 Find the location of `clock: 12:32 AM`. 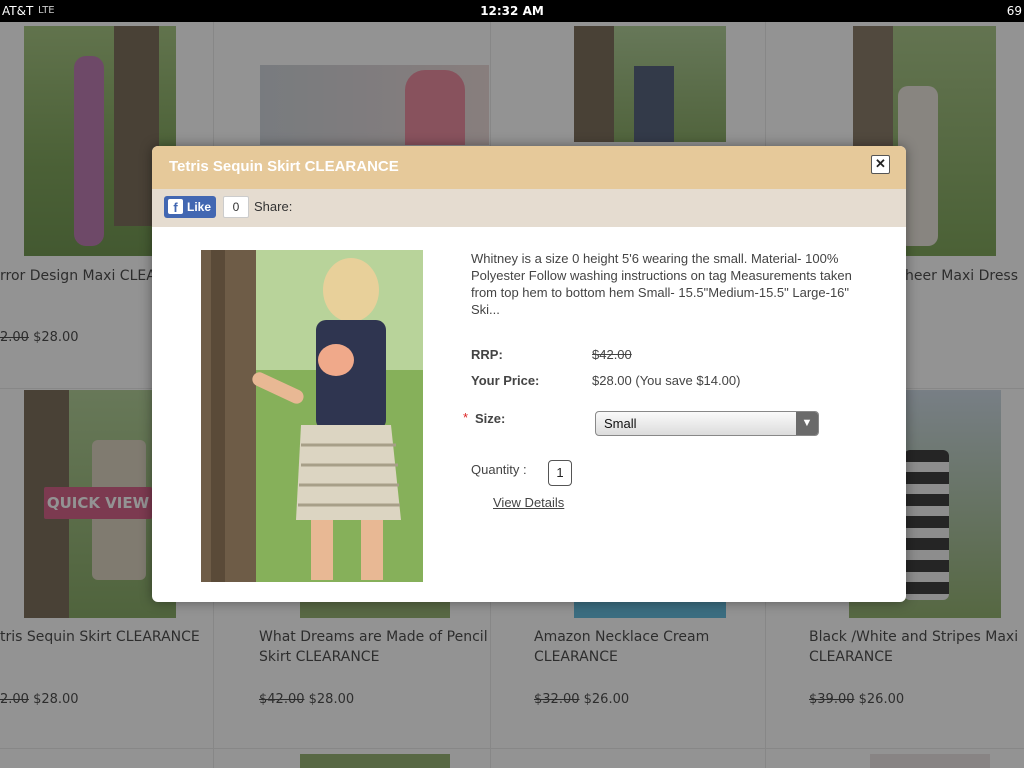

clock: 12:32 AM is located at coordinates (512, 11).